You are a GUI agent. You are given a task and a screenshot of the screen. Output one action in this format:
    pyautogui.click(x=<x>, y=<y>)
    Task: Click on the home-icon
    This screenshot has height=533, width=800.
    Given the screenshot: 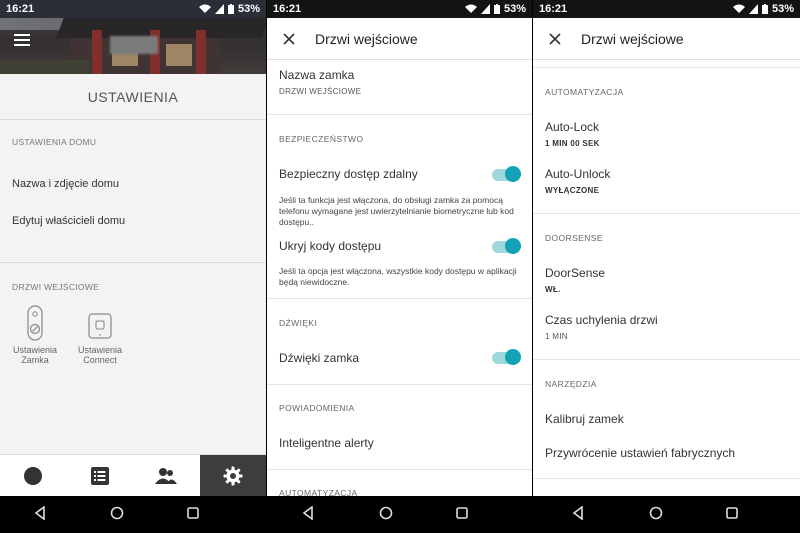 What is the action you would take?
    pyautogui.click(x=33, y=475)
    